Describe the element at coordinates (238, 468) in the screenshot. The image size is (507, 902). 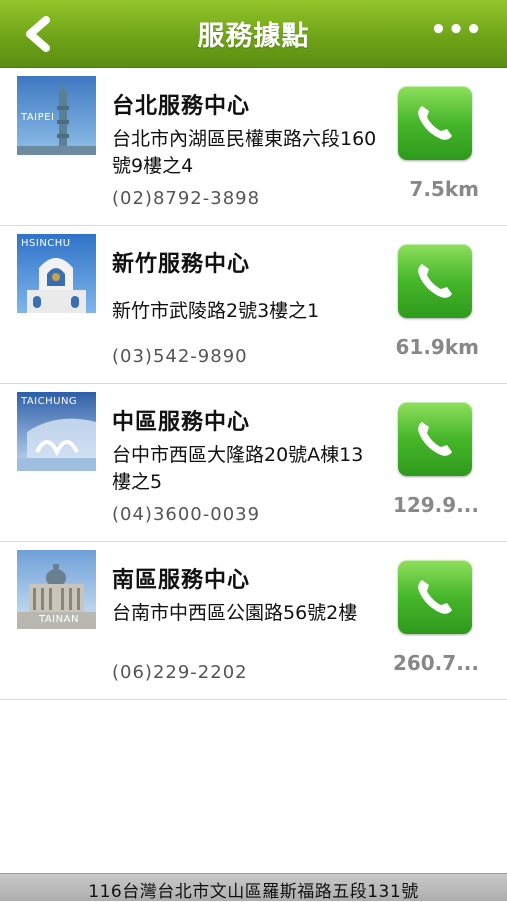
I see `location-address: 台中市西區大隆路20號A棟13樓之5` at that location.